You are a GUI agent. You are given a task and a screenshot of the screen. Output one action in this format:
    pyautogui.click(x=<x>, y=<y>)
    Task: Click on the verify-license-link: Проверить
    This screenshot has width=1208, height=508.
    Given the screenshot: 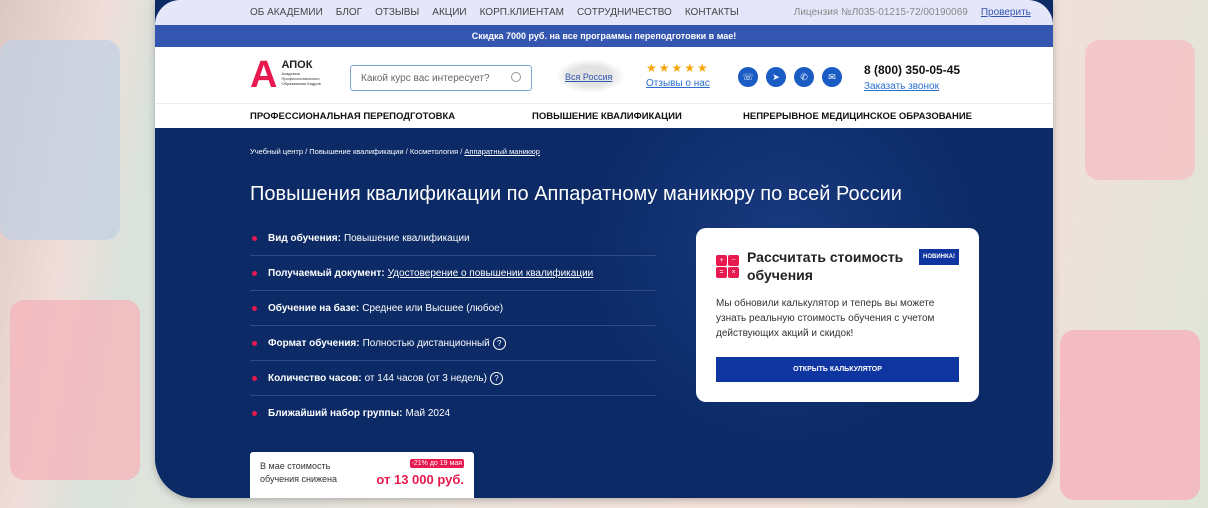 What is the action you would take?
    pyautogui.click(x=1006, y=12)
    